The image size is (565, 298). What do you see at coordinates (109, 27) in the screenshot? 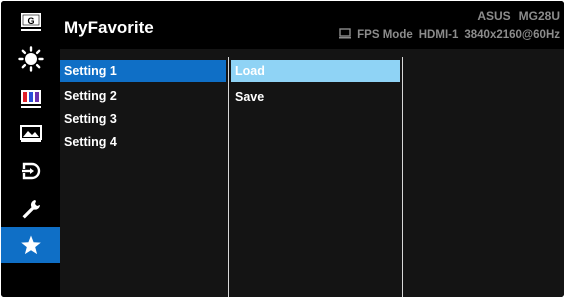
I see `page-title: MyFavorite` at bounding box center [109, 27].